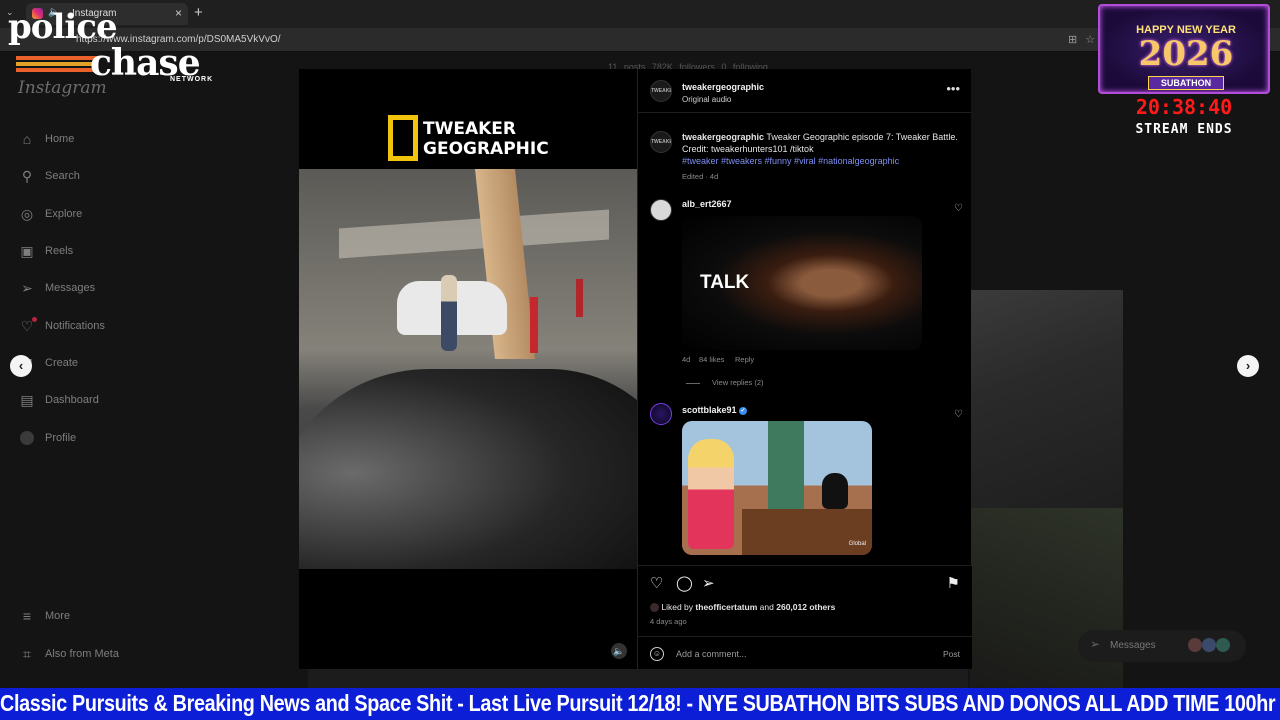 Image resolution: width=1280 pixels, height=720 pixels. I want to click on add-comment-bar: ☺ Post, so click(805, 653).